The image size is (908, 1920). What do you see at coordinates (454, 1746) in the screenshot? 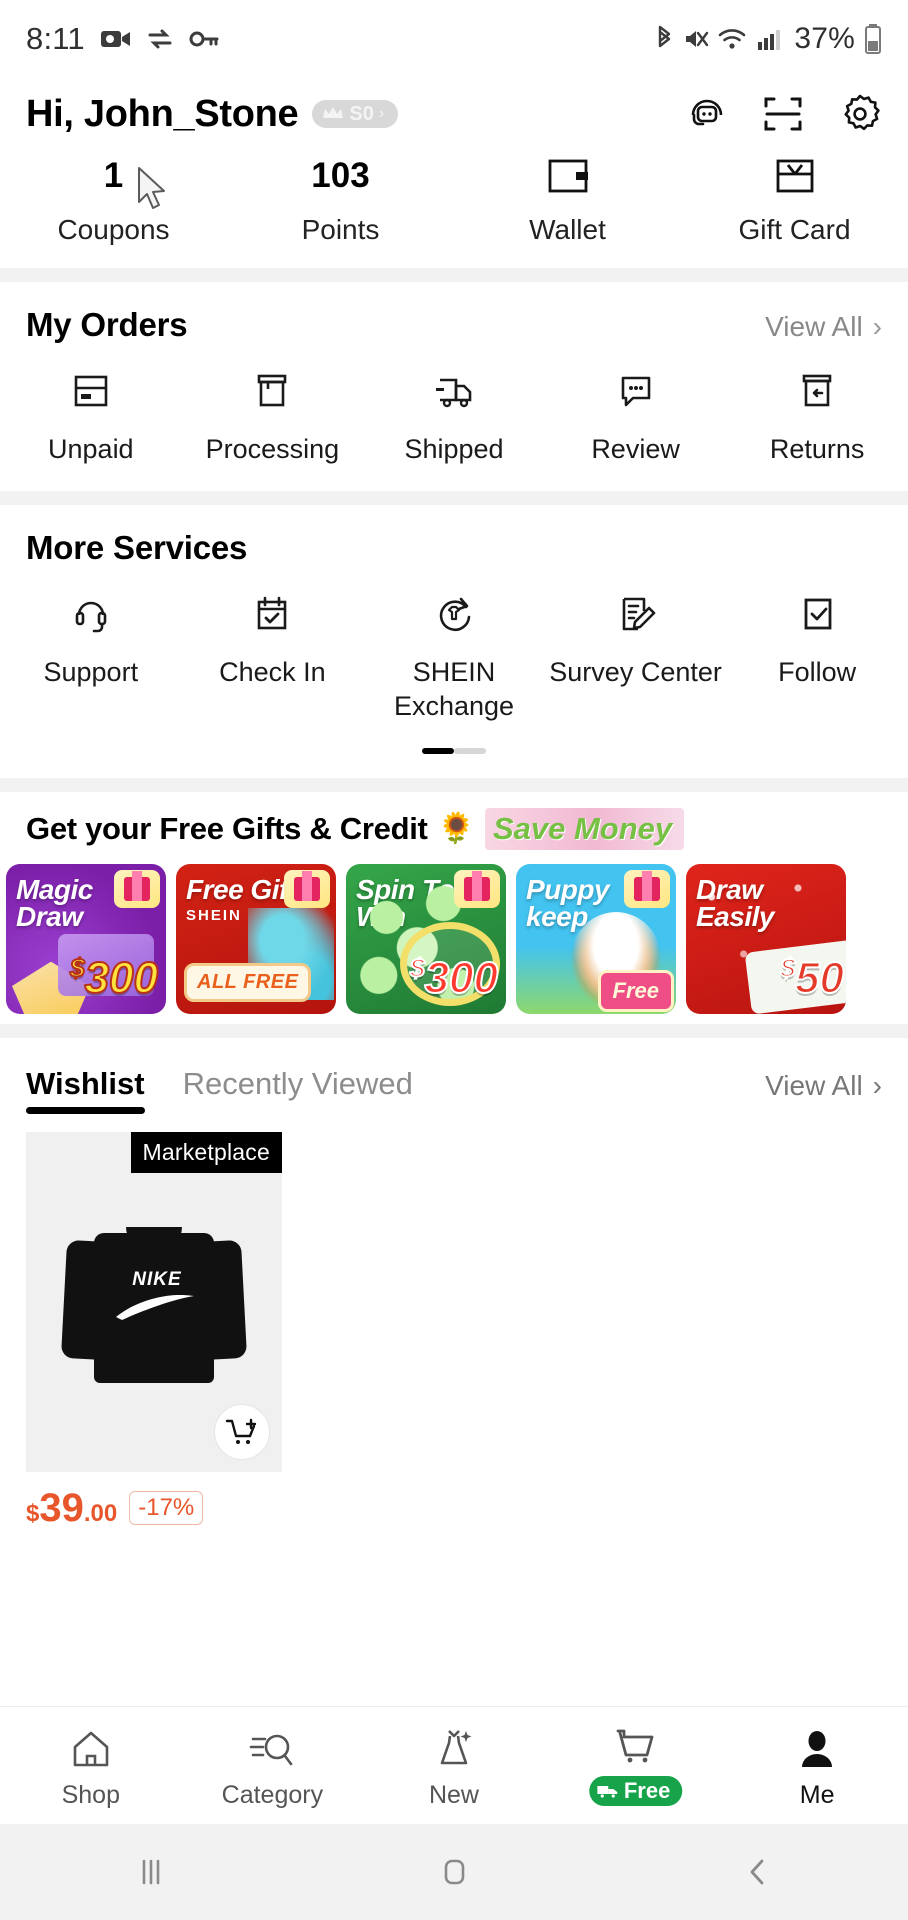
I see `new-dress-icon` at bounding box center [454, 1746].